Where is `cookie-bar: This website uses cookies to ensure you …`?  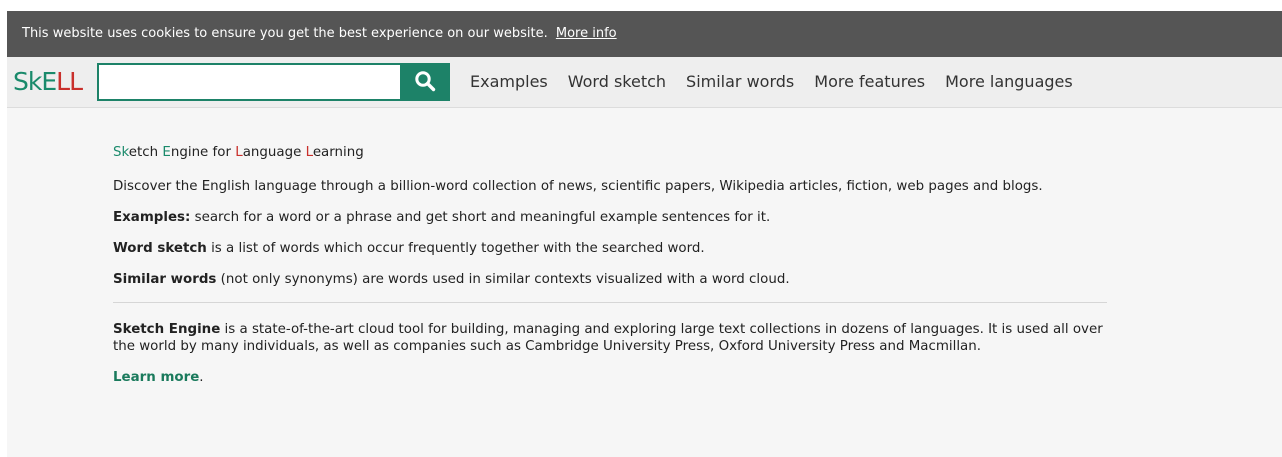 cookie-bar: This website uses cookies to ensure you … is located at coordinates (644, 34).